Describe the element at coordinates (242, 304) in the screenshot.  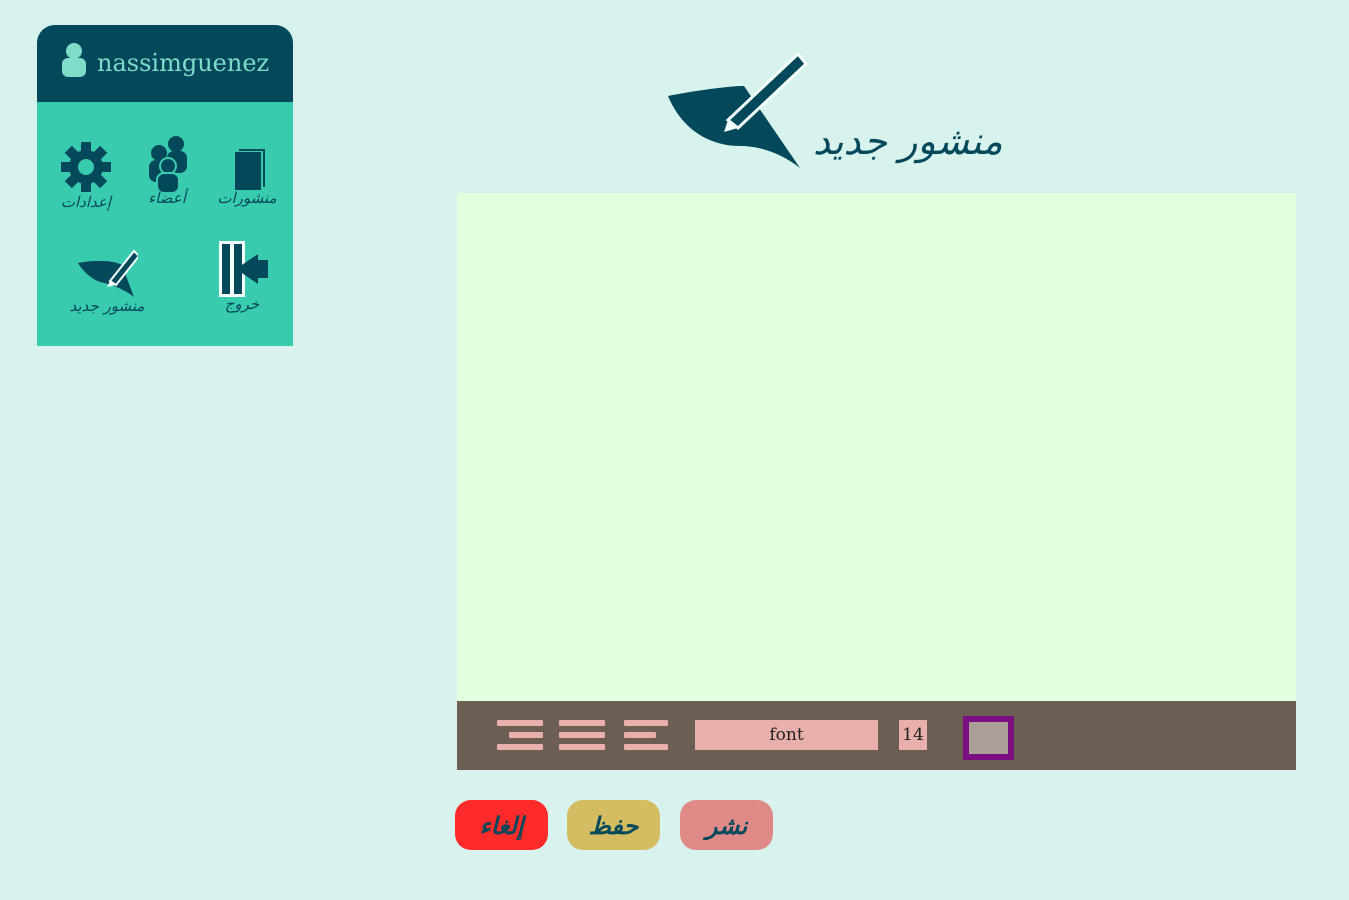
I see `sidebar-item-label: خروج` at that location.